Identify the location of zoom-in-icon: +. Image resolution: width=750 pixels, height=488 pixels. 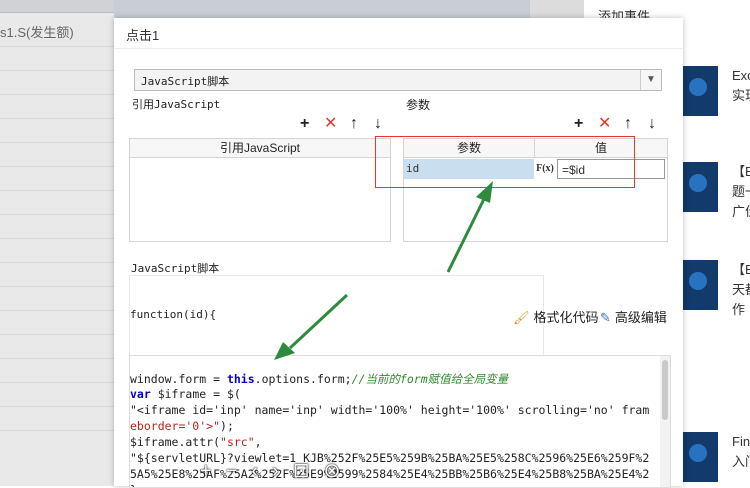
(213, 471).